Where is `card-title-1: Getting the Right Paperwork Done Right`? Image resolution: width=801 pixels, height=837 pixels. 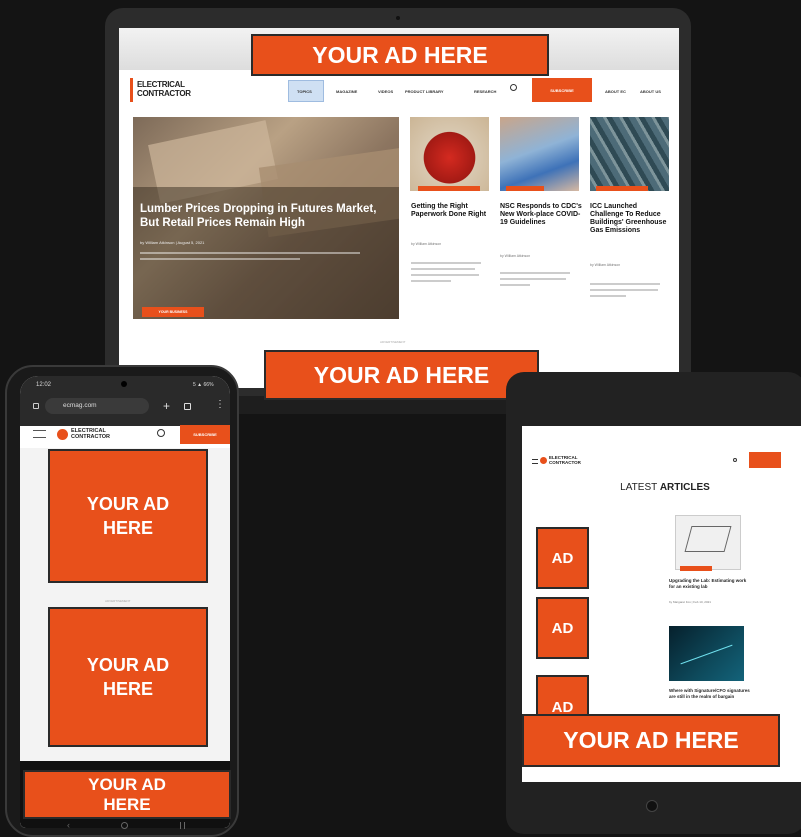 card-title-1: Getting the Right Paperwork Done Right is located at coordinates (451, 211).